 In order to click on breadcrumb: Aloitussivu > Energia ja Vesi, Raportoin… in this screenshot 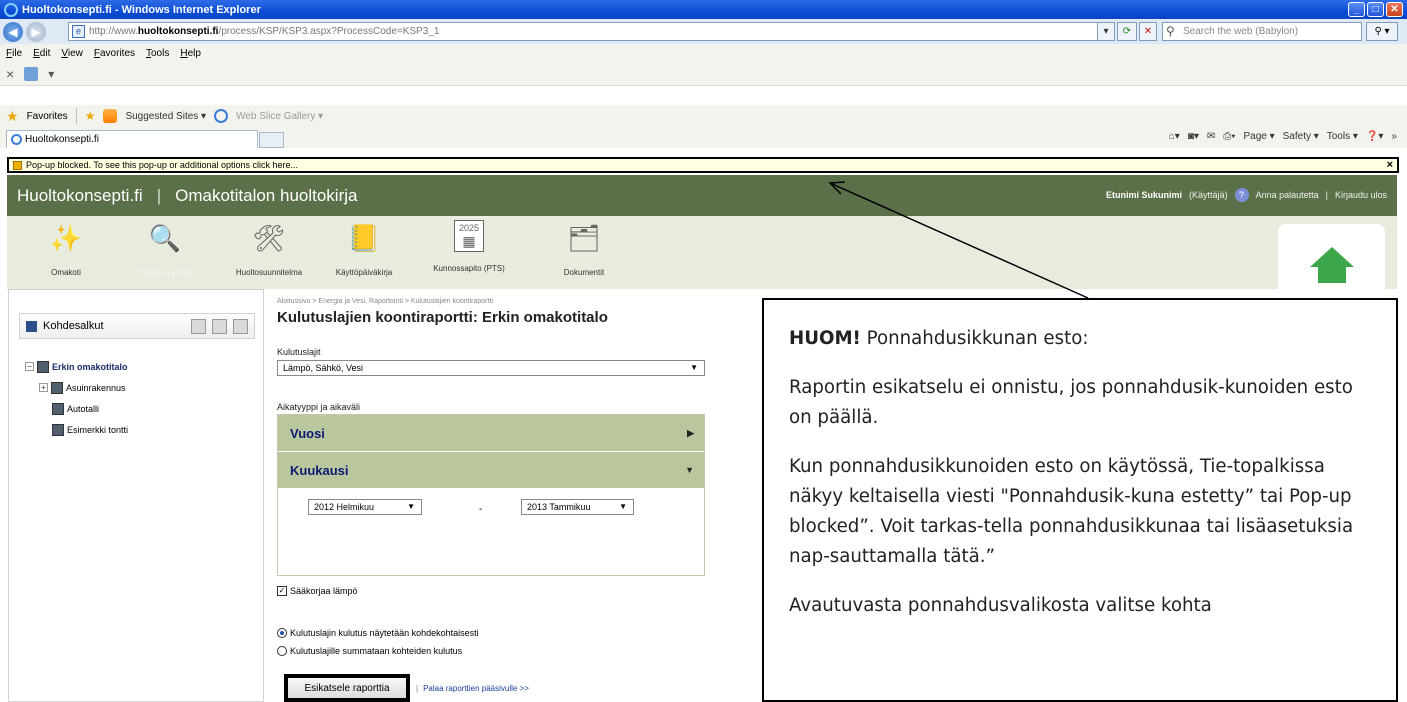, I will do `click(385, 301)`.